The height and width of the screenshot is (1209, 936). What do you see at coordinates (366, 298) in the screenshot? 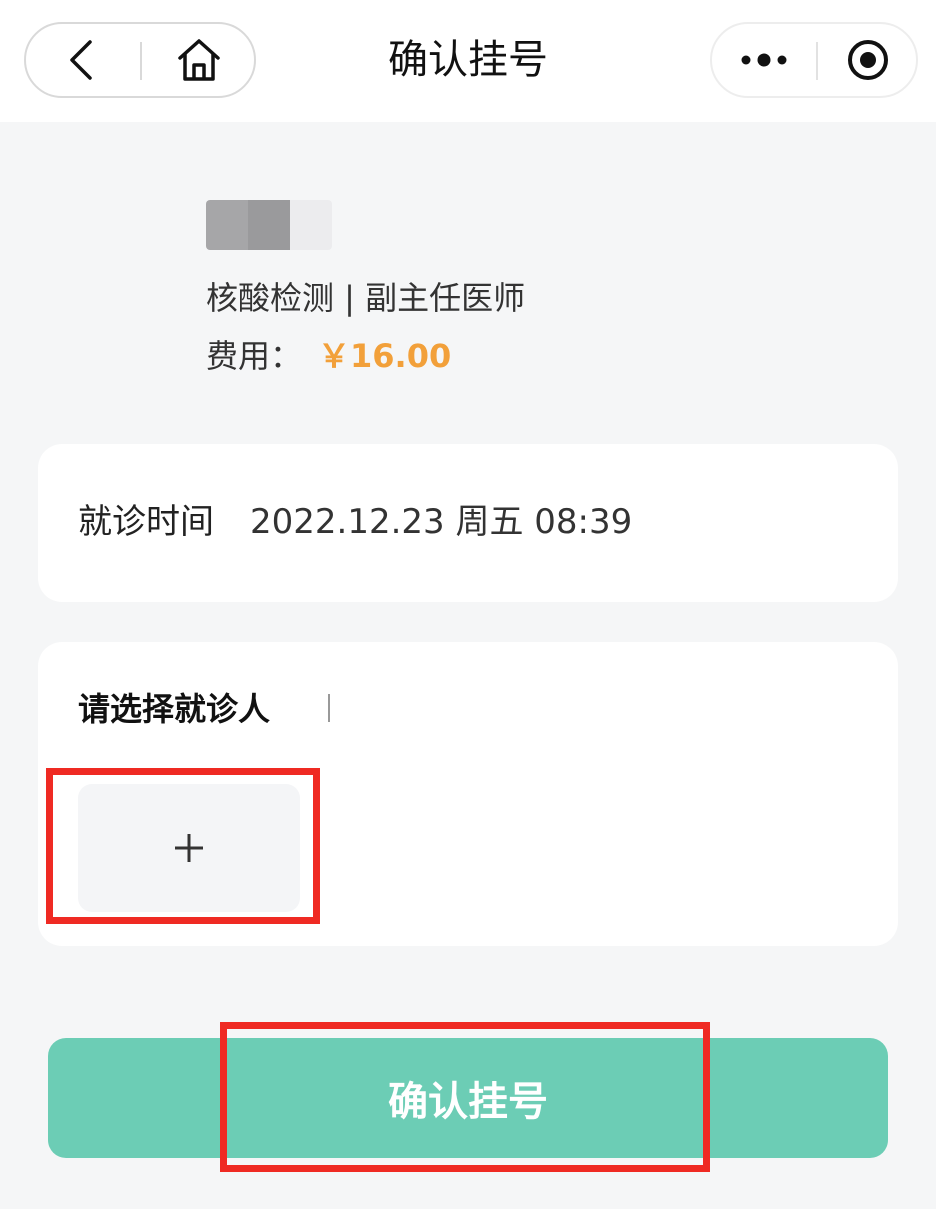
I see `doctor-department-title: 核酸检测 | 副主任医师` at bounding box center [366, 298].